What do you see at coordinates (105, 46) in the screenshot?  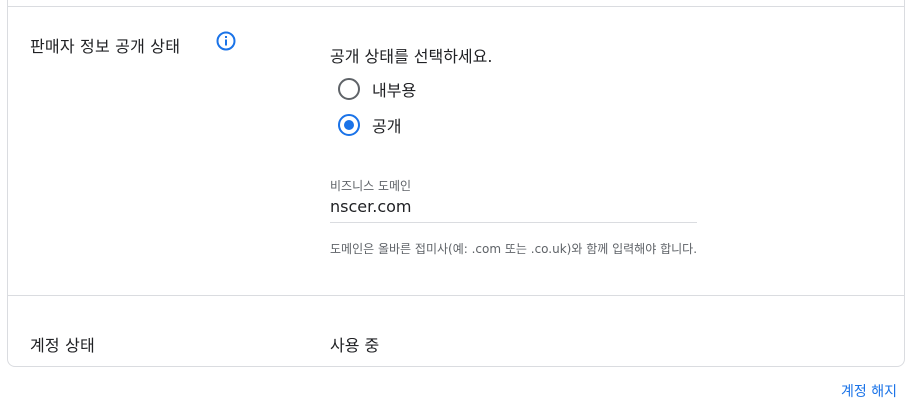 I see `seller-info-label: 판매자 정보 공개 상태` at bounding box center [105, 46].